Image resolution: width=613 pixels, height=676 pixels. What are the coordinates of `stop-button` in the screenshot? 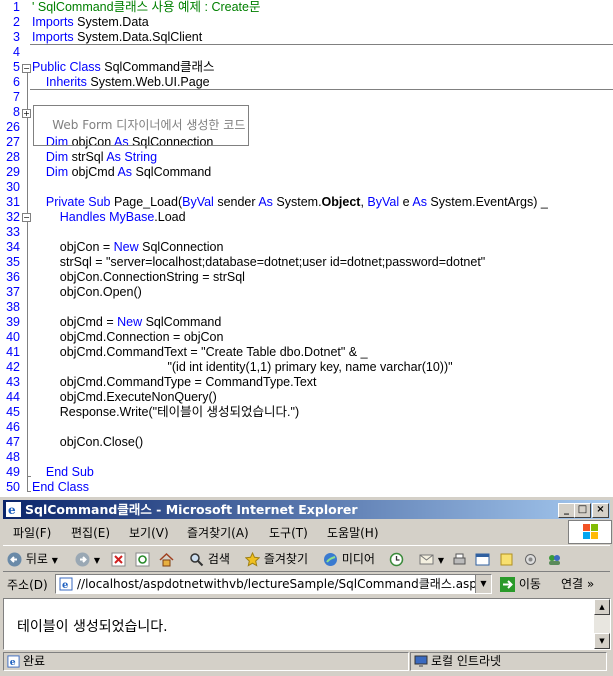 It's located at (118, 559).